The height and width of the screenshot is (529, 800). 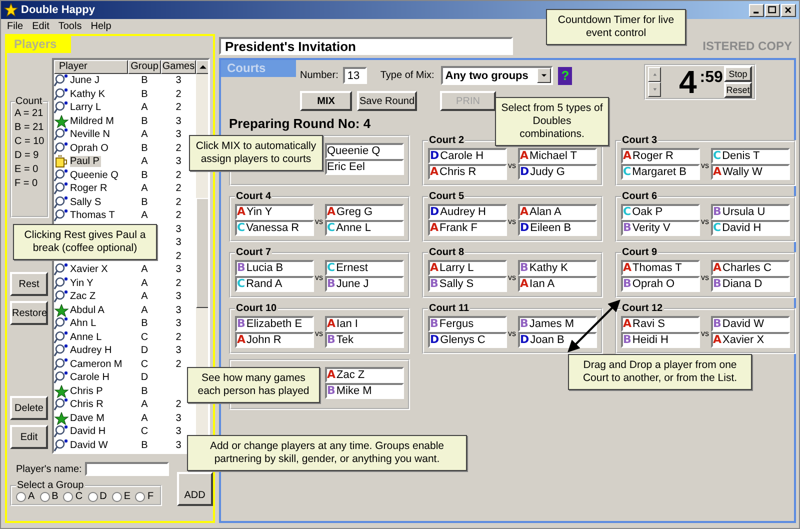 What do you see at coordinates (467, 340) in the screenshot?
I see `player-slot: DGlenys C` at bounding box center [467, 340].